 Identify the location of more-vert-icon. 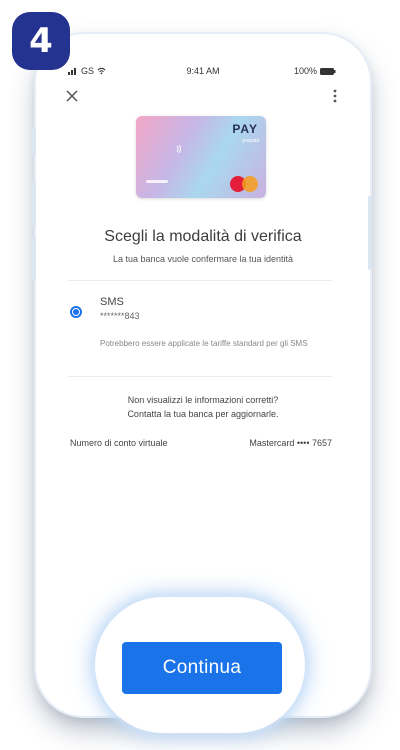
(335, 96).